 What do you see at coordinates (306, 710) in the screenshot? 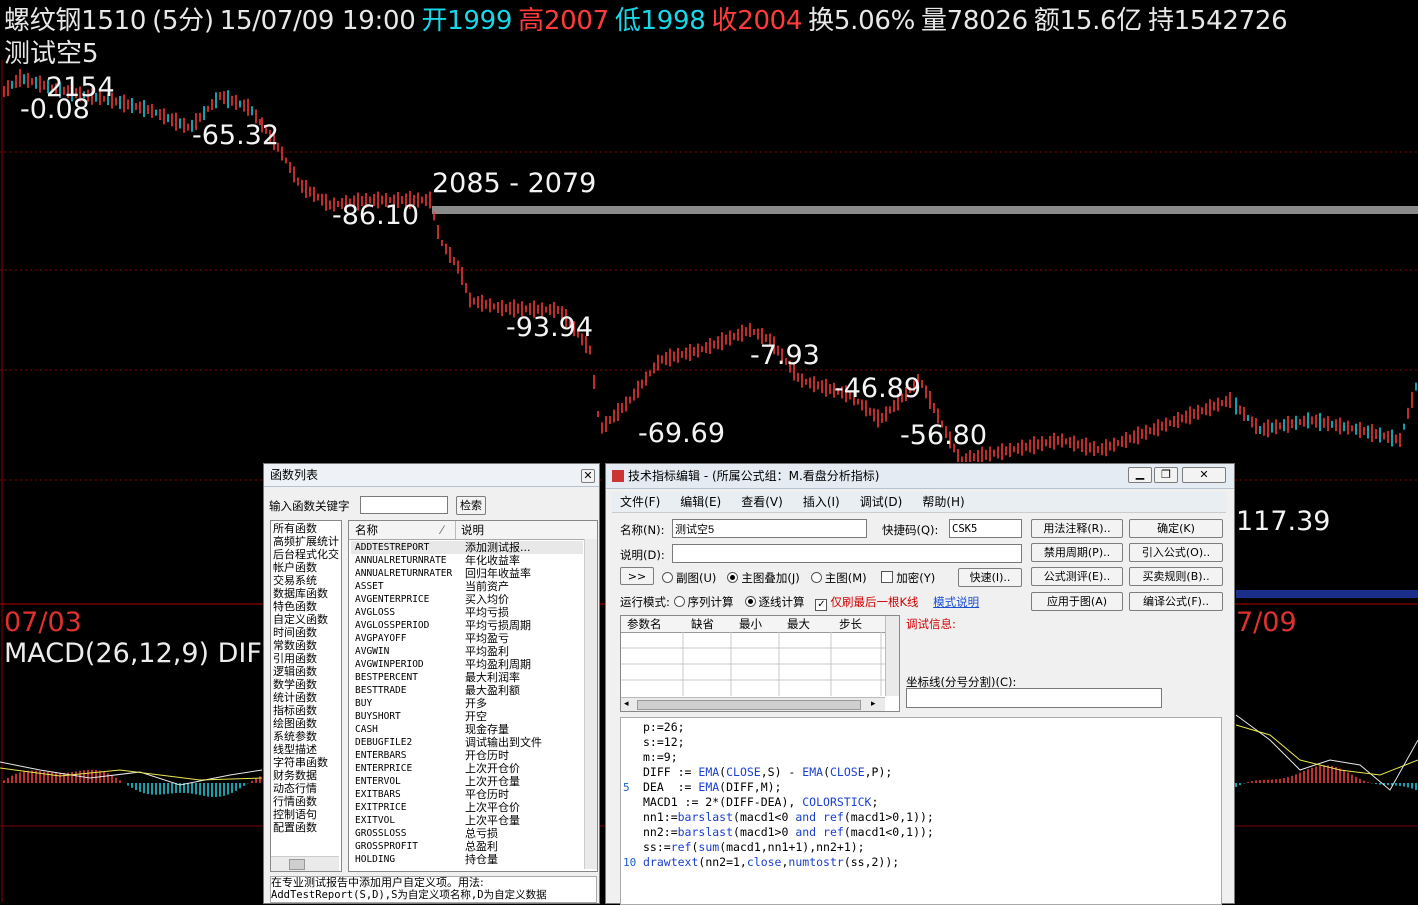
I see `category-item: 指标函数` at bounding box center [306, 710].